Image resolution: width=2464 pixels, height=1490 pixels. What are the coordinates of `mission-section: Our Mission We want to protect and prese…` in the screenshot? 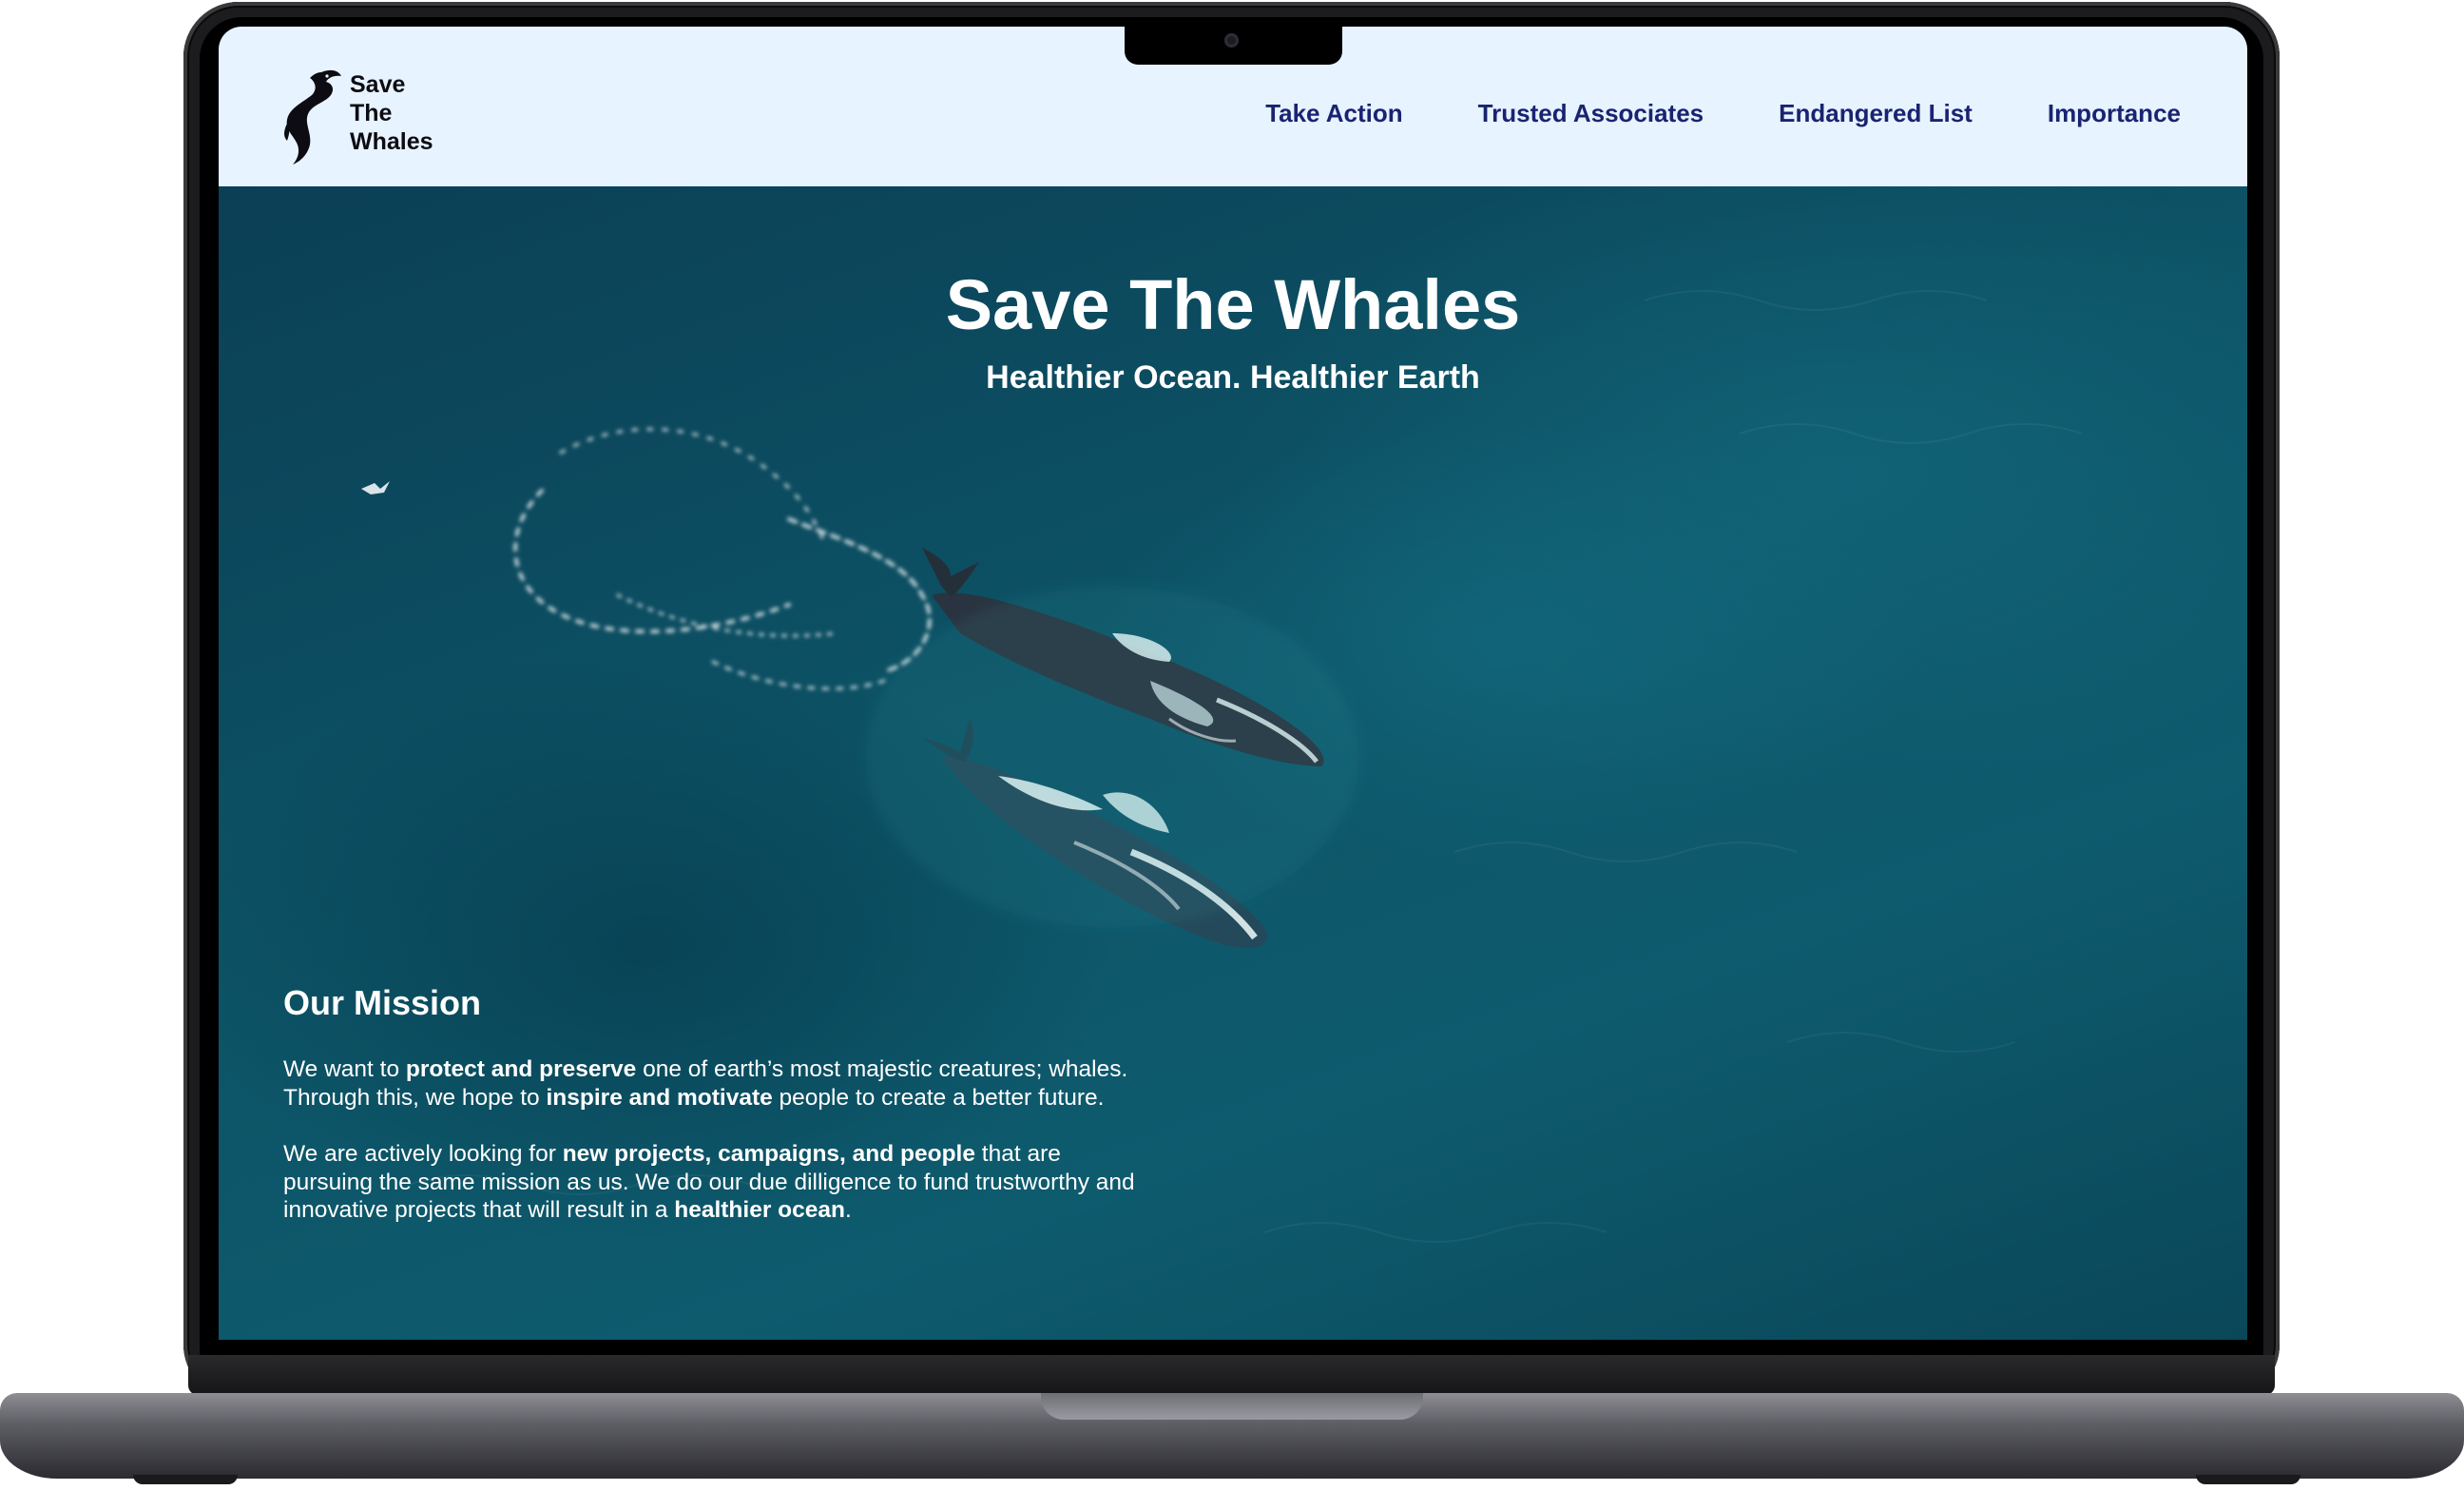 It's located at (711, 1118).